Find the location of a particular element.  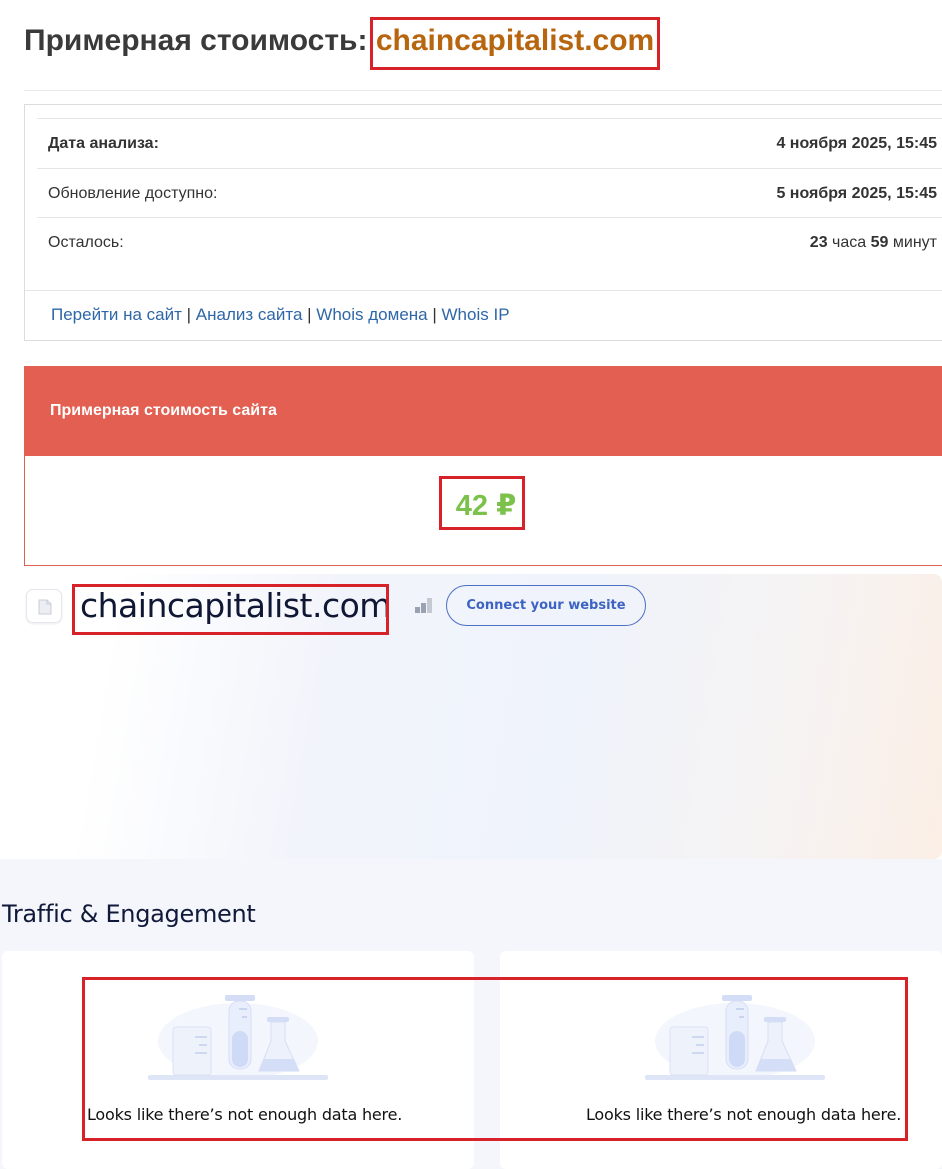

rank-bars-icon is located at coordinates (424, 607).